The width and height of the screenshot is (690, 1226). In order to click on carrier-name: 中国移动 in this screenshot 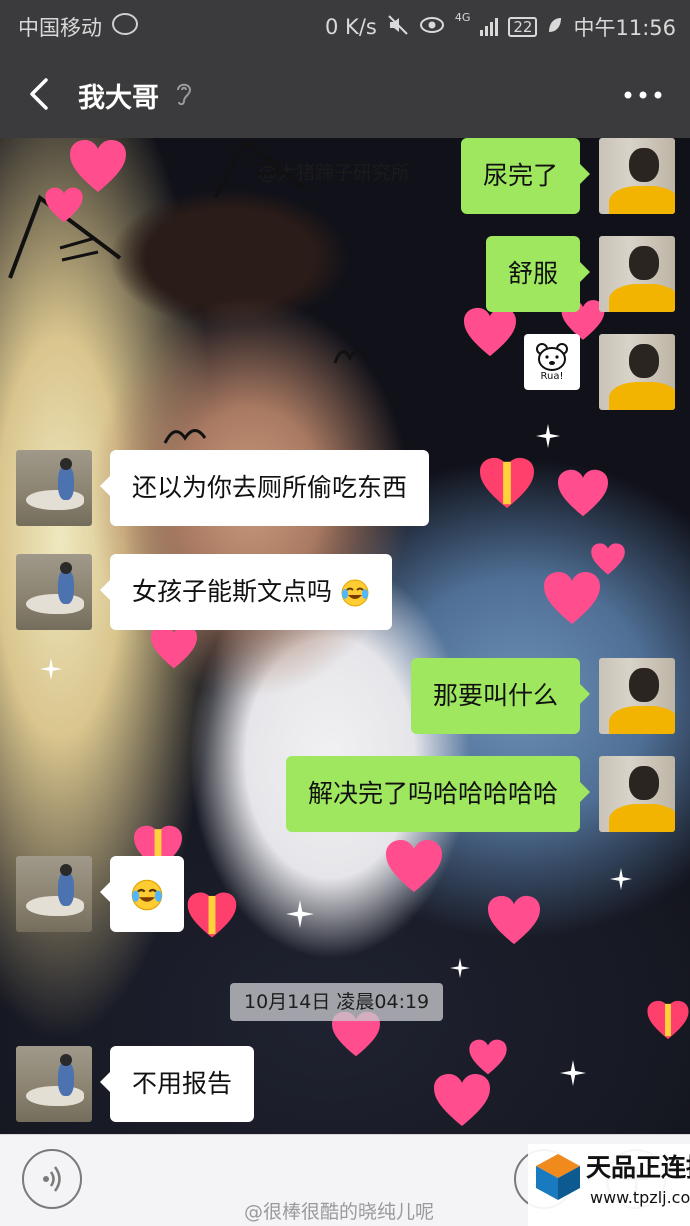, I will do `click(60, 28)`.